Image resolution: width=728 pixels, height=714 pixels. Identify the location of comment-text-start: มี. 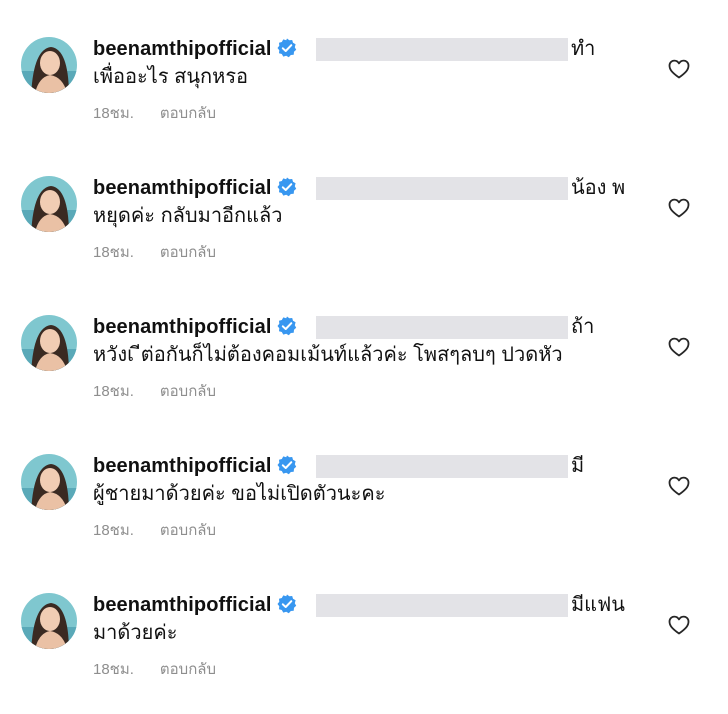
(578, 466).